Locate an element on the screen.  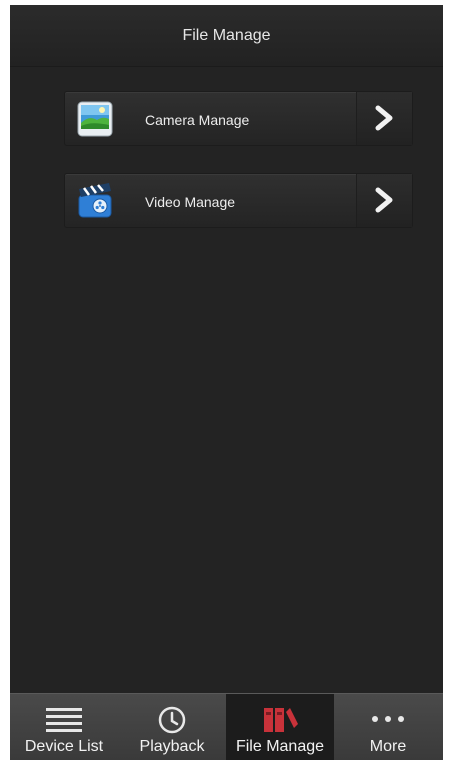
tab-device-list-label: Device List is located at coordinates (64, 746).